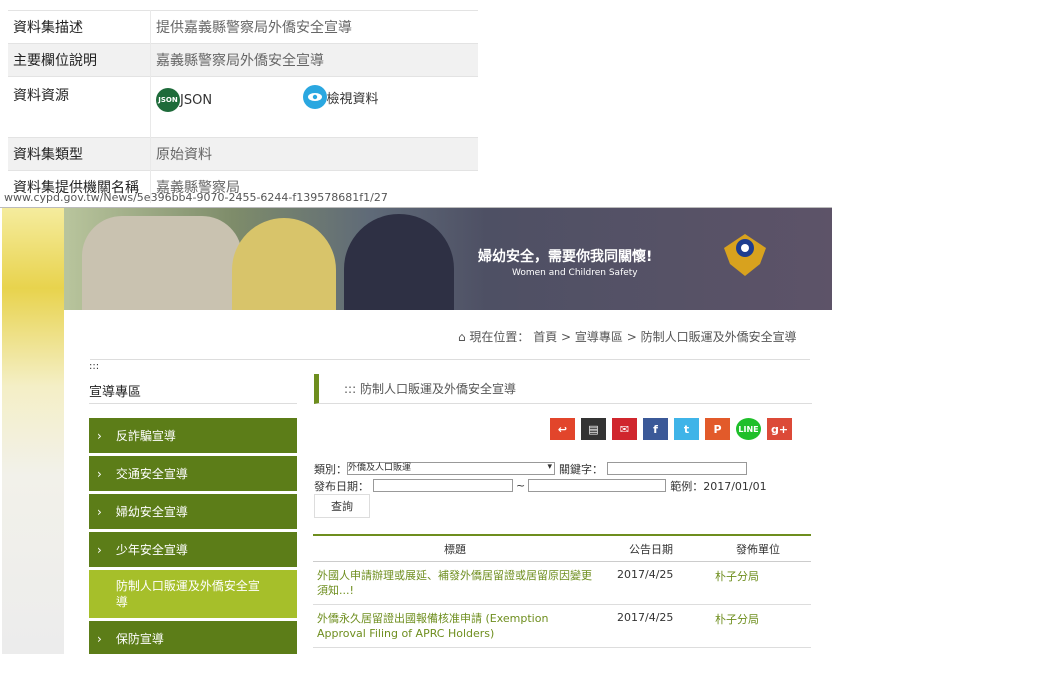 The height and width of the screenshot is (690, 1037). What do you see at coordinates (193, 549) in the screenshot?
I see `sidebar-item-youth: › 少年安全宣導` at bounding box center [193, 549].